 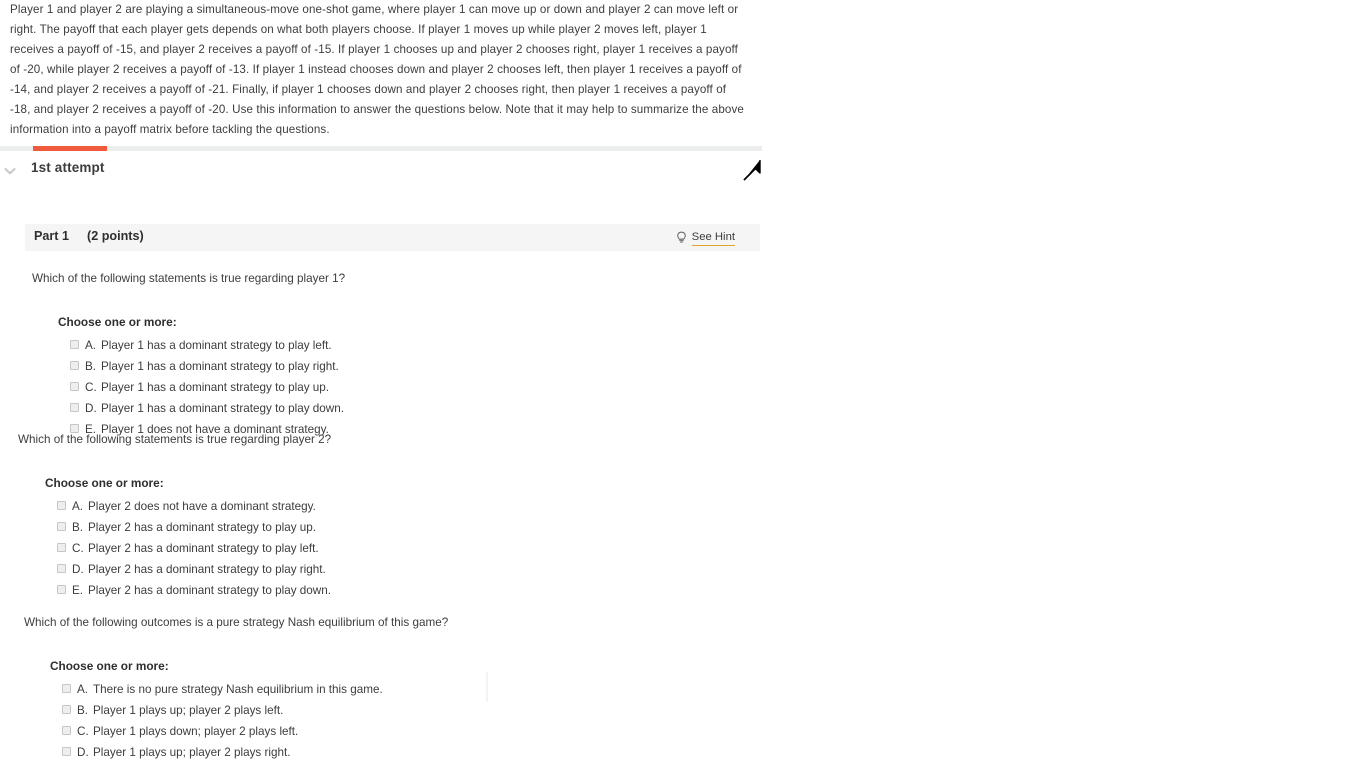 What do you see at coordinates (382, 173) in the screenshot?
I see `attempt-header: 1st attempt` at bounding box center [382, 173].